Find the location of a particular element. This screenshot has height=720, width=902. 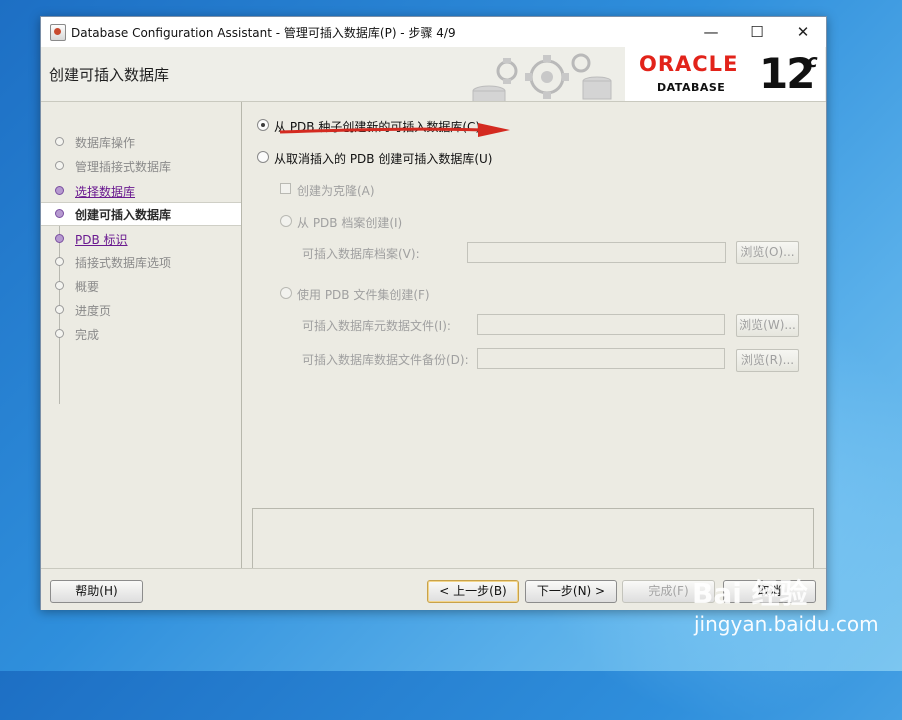

oracle-product: DATABASE is located at coordinates (691, 87).